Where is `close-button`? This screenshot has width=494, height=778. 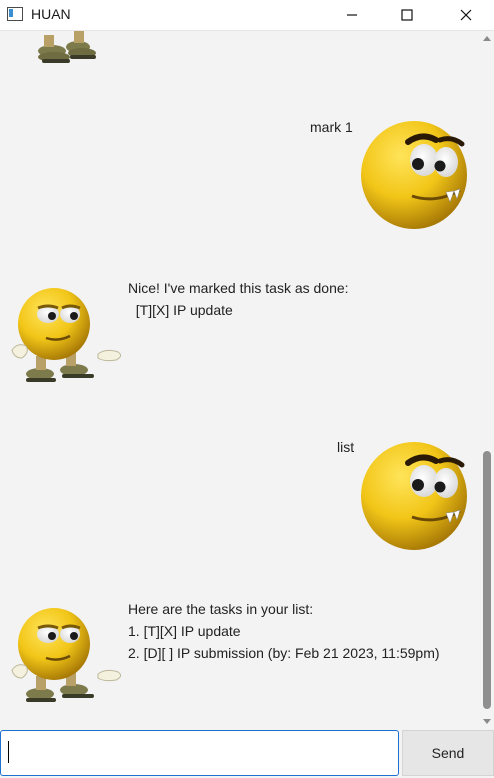
close-button is located at coordinates (466, 15).